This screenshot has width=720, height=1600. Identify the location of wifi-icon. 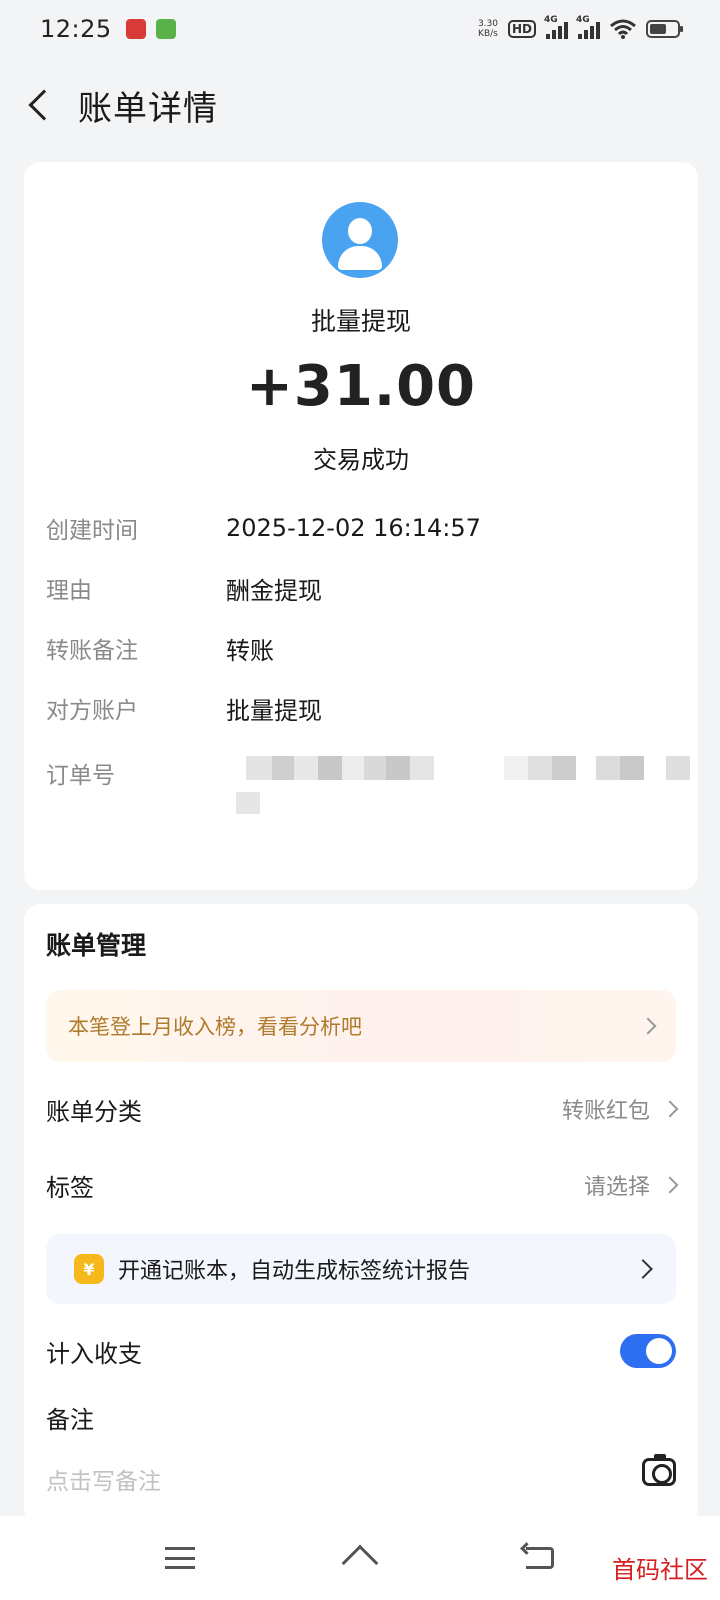
(623, 29).